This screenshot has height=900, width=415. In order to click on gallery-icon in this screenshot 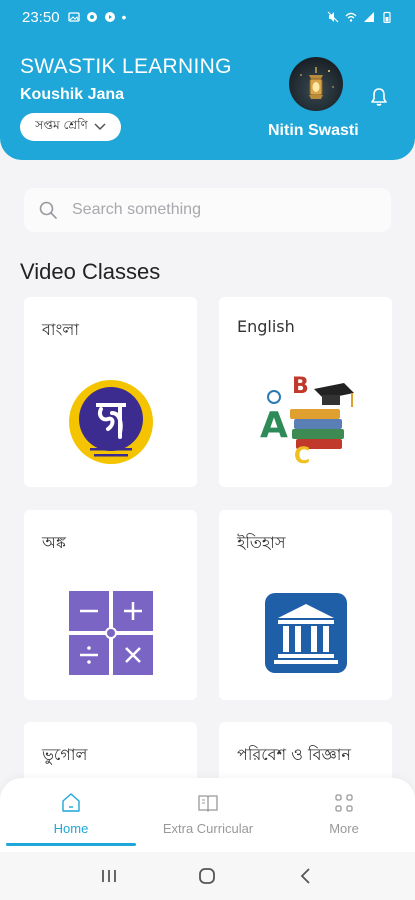, I will do `click(73, 17)`.